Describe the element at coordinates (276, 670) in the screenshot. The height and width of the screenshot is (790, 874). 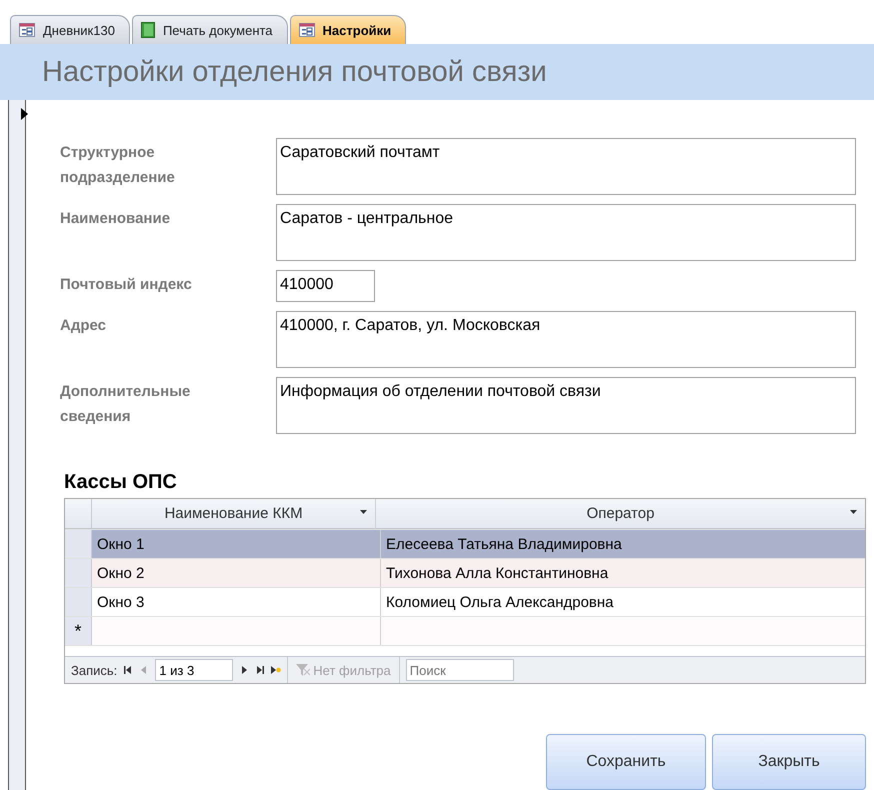
I see `new-record-icon` at that location.